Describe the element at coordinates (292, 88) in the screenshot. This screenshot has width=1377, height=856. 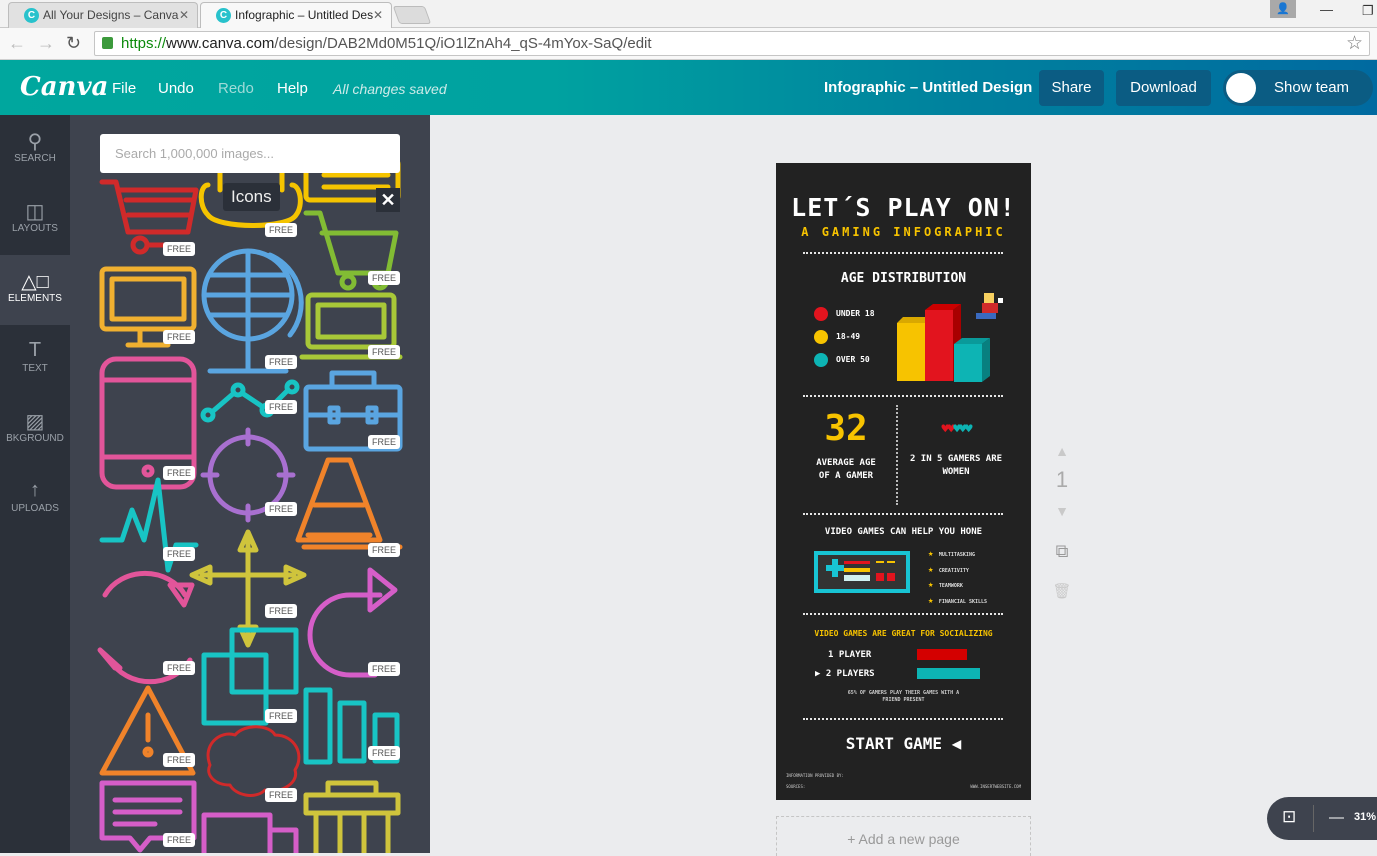
I see `menu-help: Help` at that location.